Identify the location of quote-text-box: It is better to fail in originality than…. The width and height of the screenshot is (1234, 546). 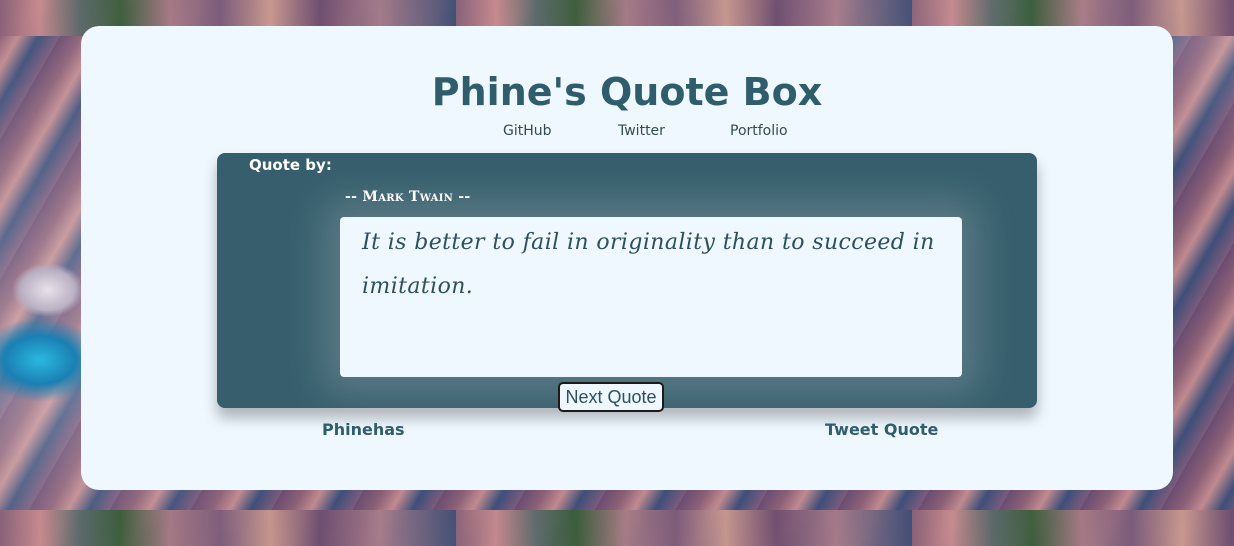
(651, 297).